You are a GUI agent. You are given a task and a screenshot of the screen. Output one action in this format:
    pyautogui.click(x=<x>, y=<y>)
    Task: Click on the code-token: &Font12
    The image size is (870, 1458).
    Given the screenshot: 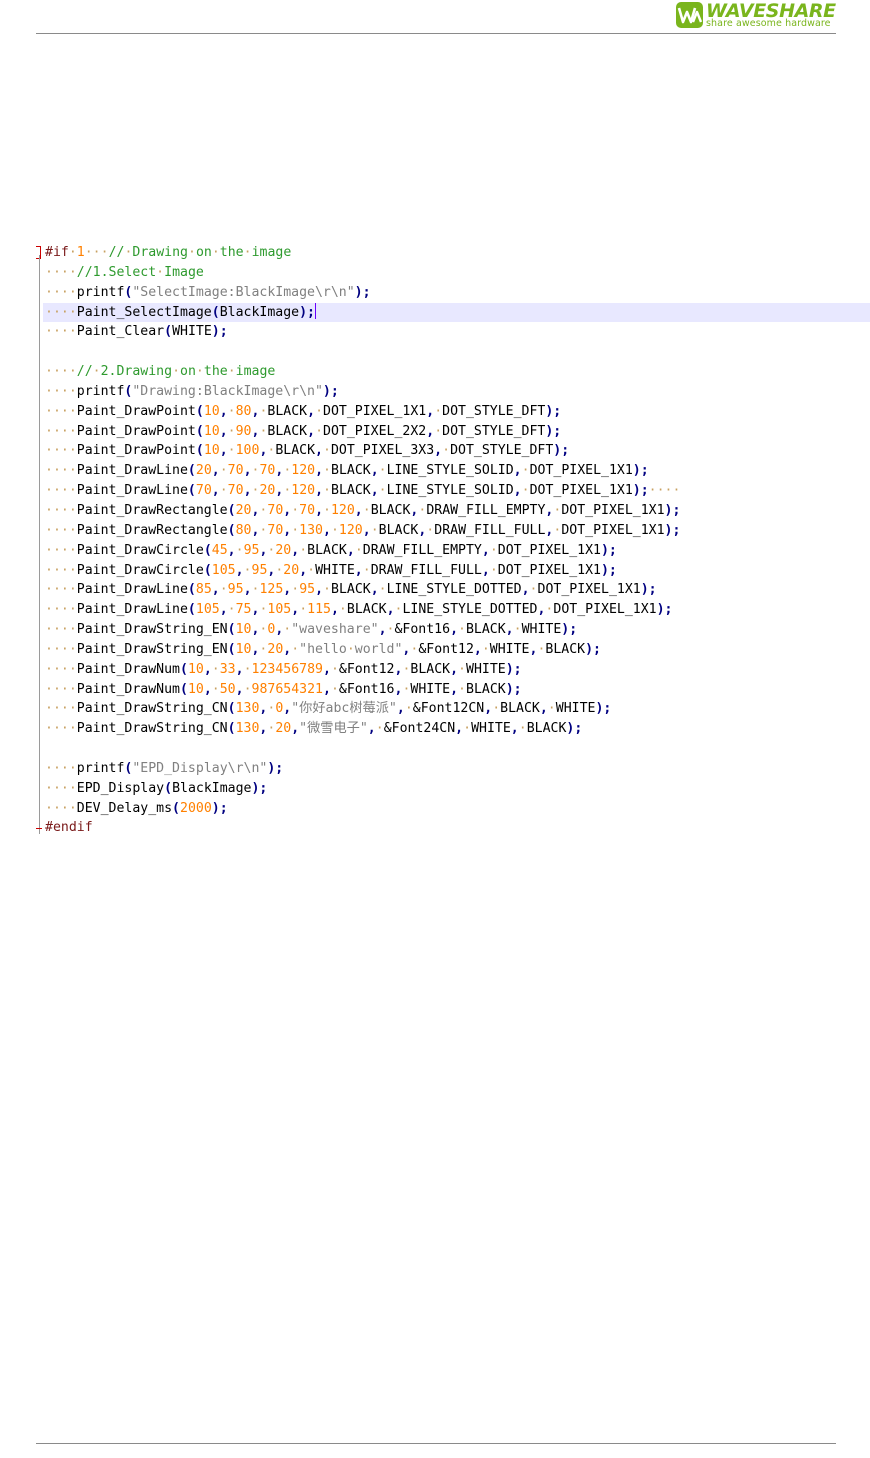 What is the action you would take?
    pyautogui.click(x=366, y=669)
    